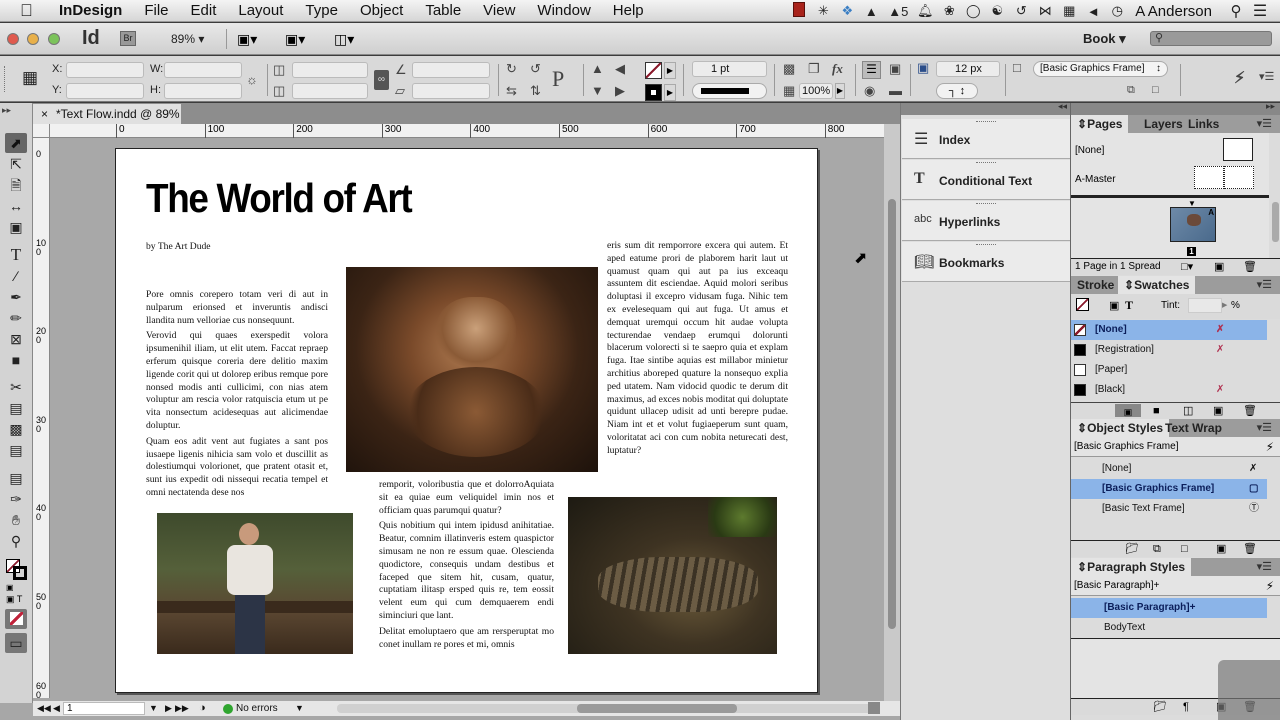 Image resolution: width=1280 pixels, height=720 pixels. Describe the element at coordinates (56, 708) in the screenshot. I see `previous-page-button: ◀` at that location.